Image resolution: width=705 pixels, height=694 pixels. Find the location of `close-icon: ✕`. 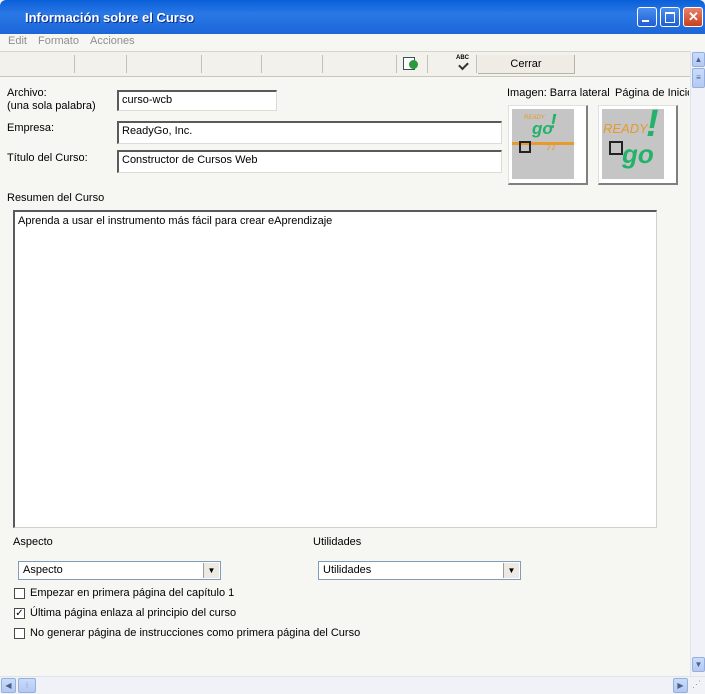

close-icon: ✕ is located at coordinates (693, 16).